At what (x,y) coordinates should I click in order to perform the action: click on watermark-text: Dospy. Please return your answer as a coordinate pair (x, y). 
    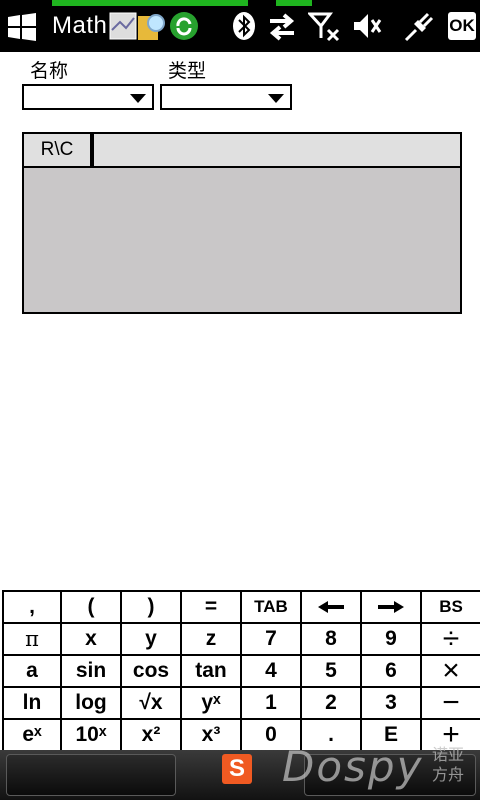
    Looking at the image, I should click on (353, 766).